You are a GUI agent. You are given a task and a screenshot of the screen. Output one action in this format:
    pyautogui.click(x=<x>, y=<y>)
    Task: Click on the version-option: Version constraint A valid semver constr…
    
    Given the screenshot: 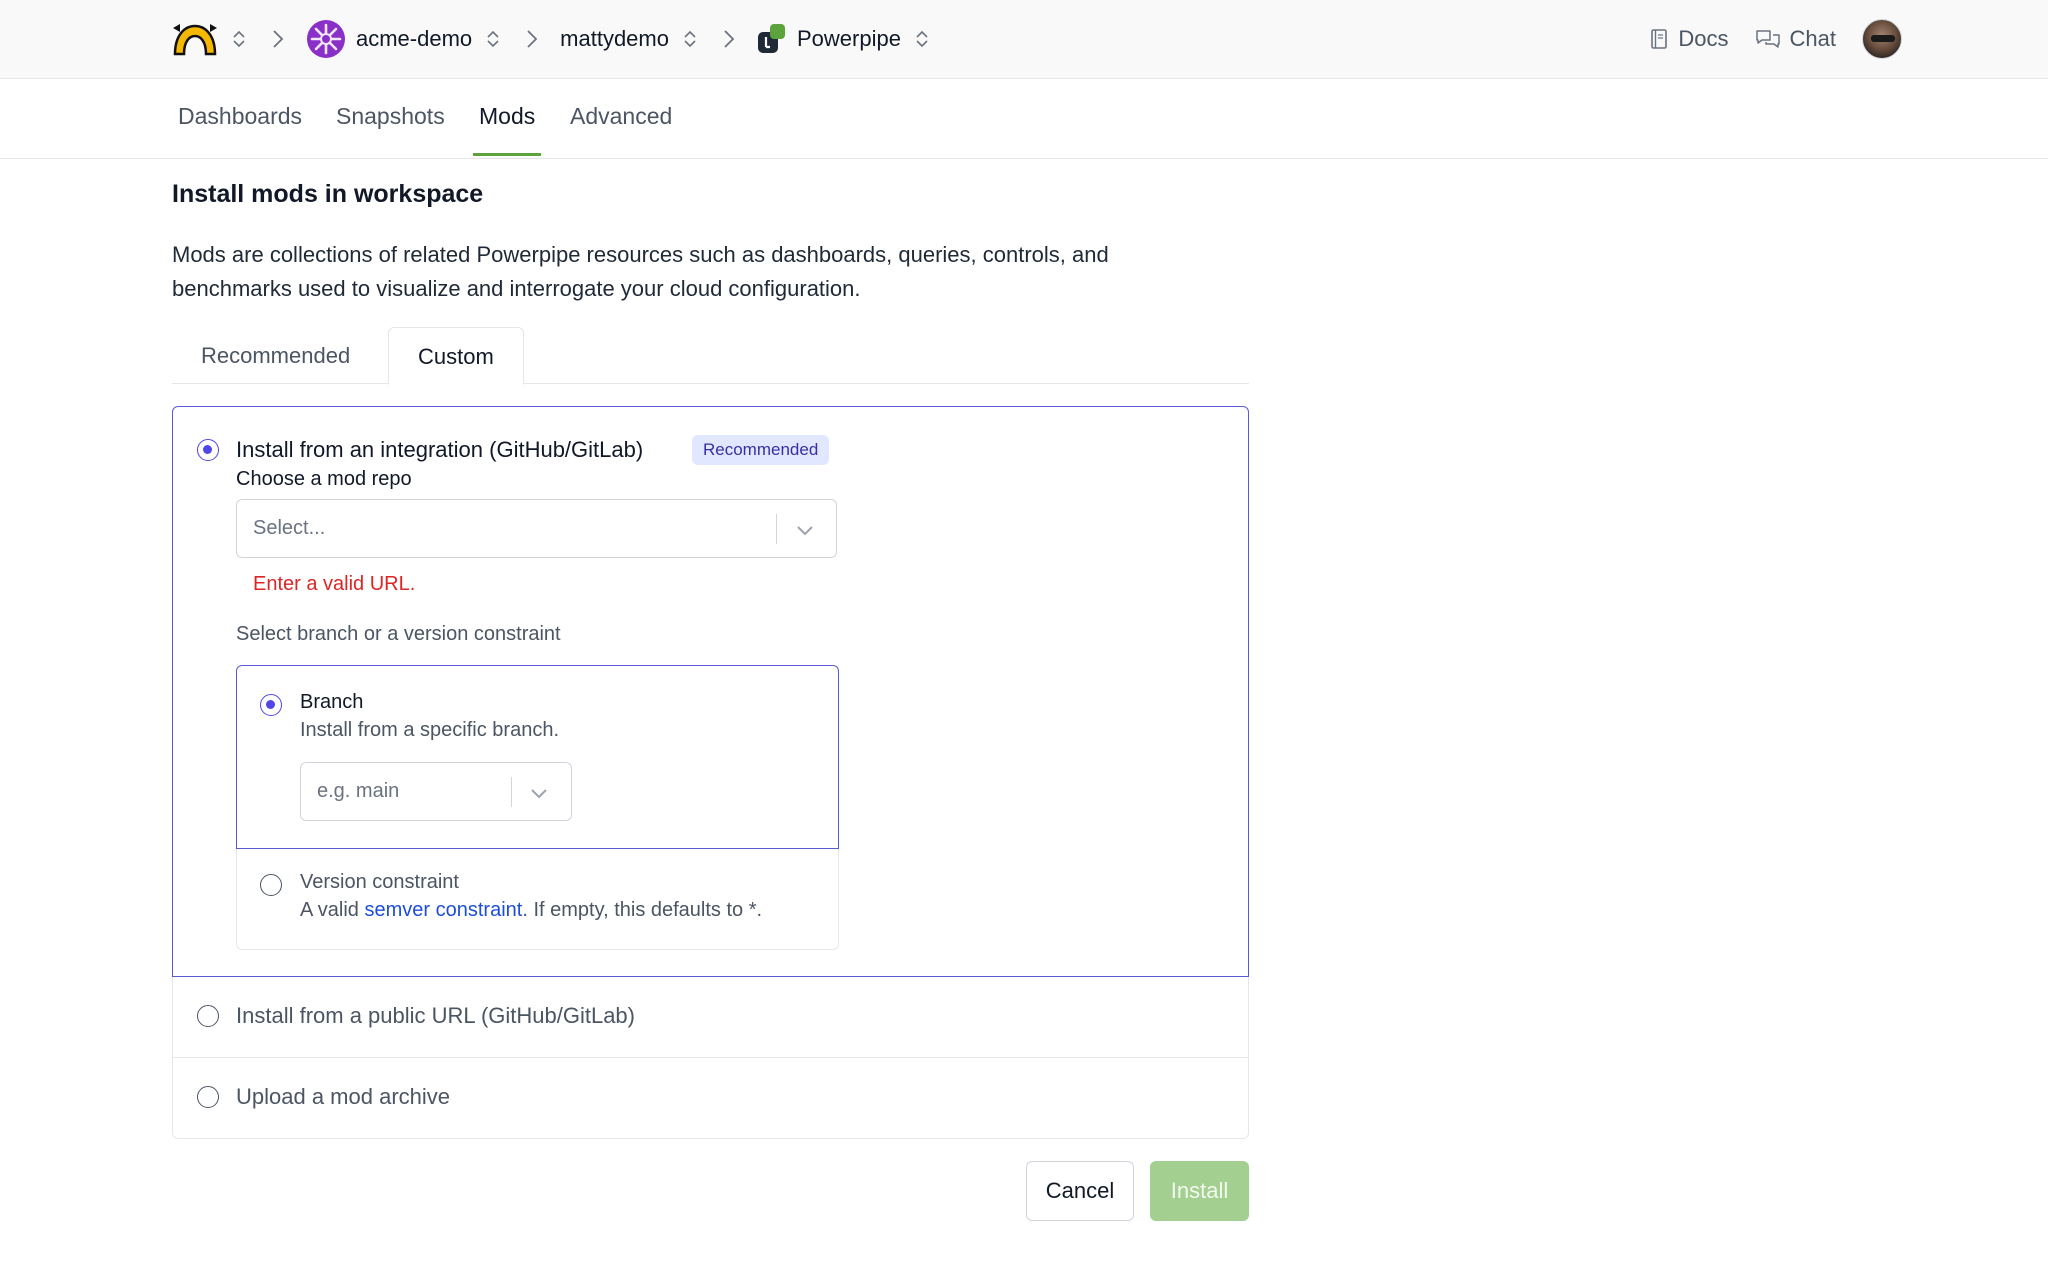 What is the action you would take?
    pyautogui.click(x=537, y=899)
    